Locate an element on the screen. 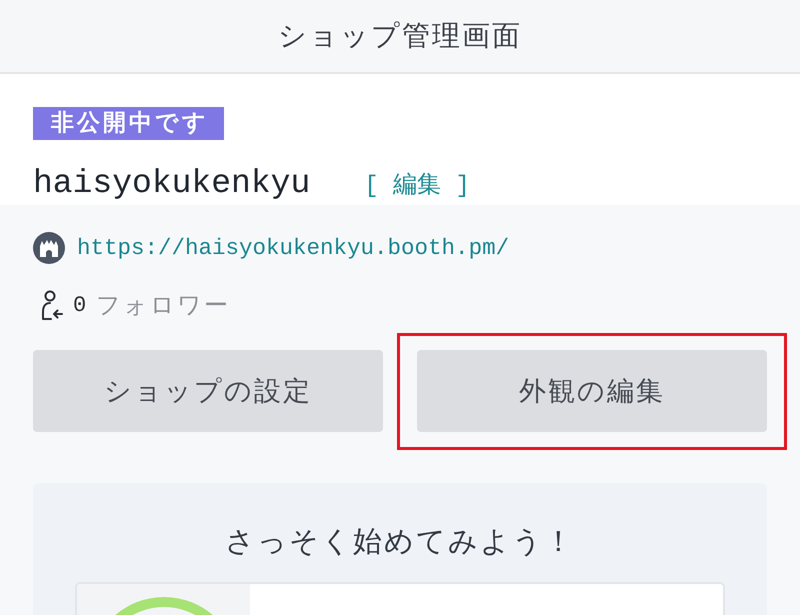 The image size is (800, 615). person-icon is located at coordinates (52, 305).